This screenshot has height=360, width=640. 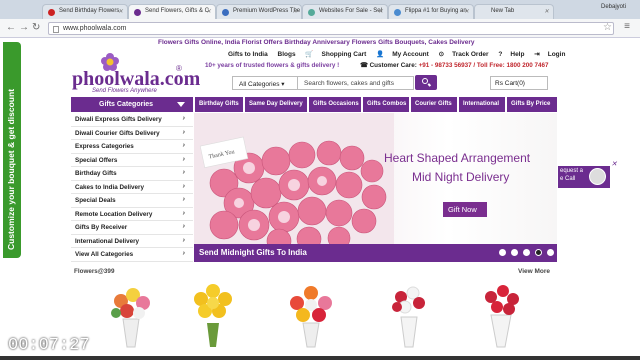 What do you see at coordinates (107, 241) in the screenshot?
I see `category-label: International Delivery` at bounding box center [107, 241].